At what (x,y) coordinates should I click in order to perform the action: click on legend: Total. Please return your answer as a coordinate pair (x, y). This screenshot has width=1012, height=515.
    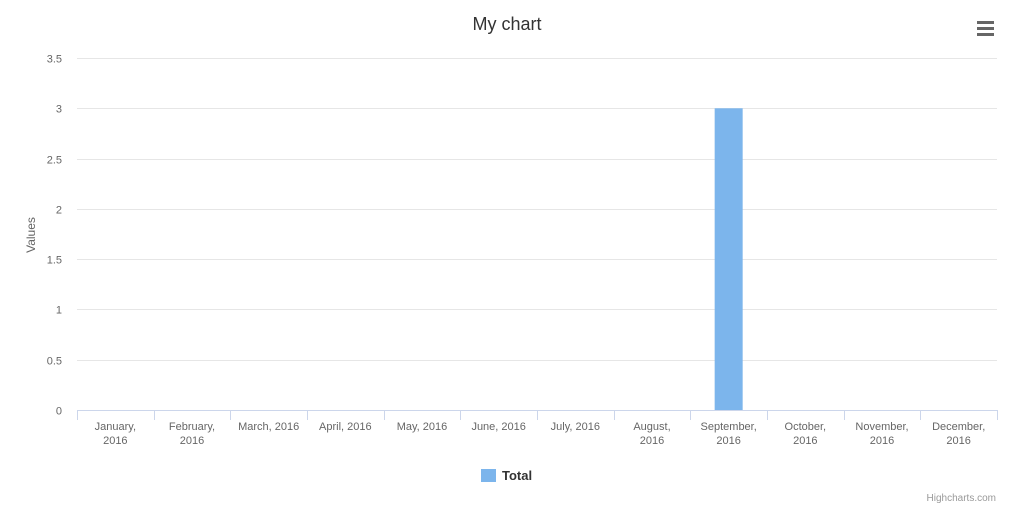
    Looking at the image, I should click on (506, 475).